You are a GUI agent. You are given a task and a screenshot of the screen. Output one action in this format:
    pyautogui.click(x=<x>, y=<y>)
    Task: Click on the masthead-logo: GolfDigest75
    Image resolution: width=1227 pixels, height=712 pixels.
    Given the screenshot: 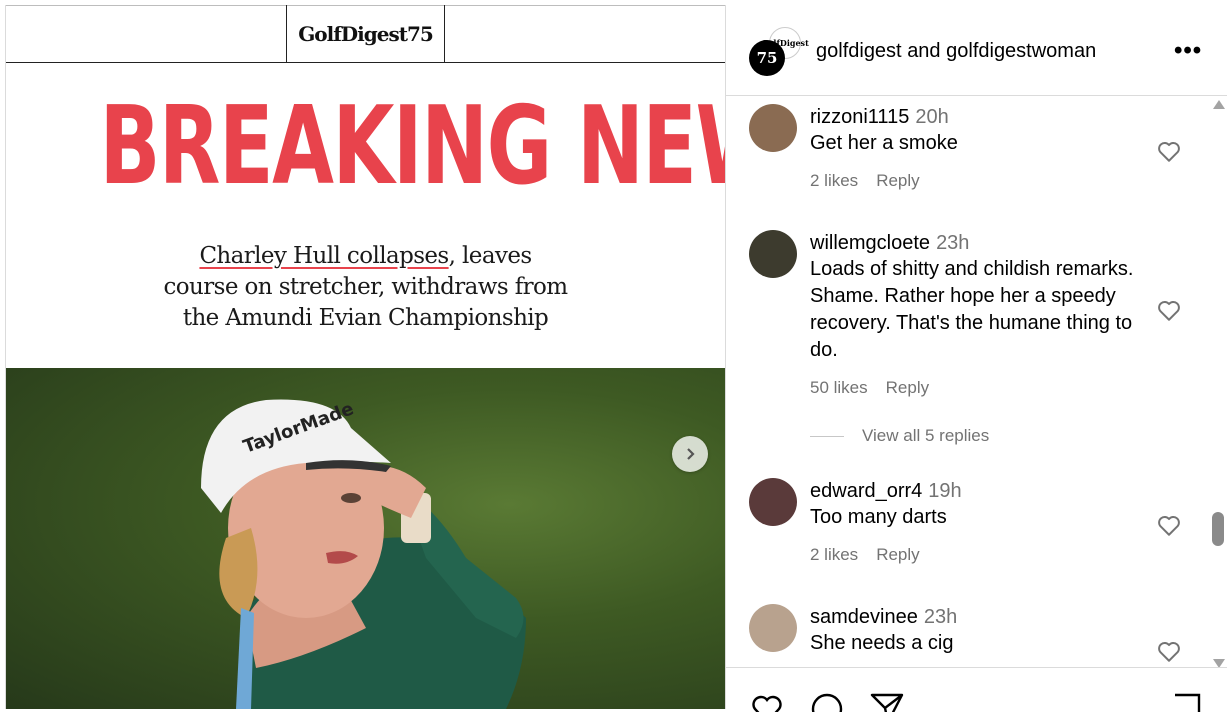 What is the action you would take?
    pyautogui.click(x=365, y=33)
    